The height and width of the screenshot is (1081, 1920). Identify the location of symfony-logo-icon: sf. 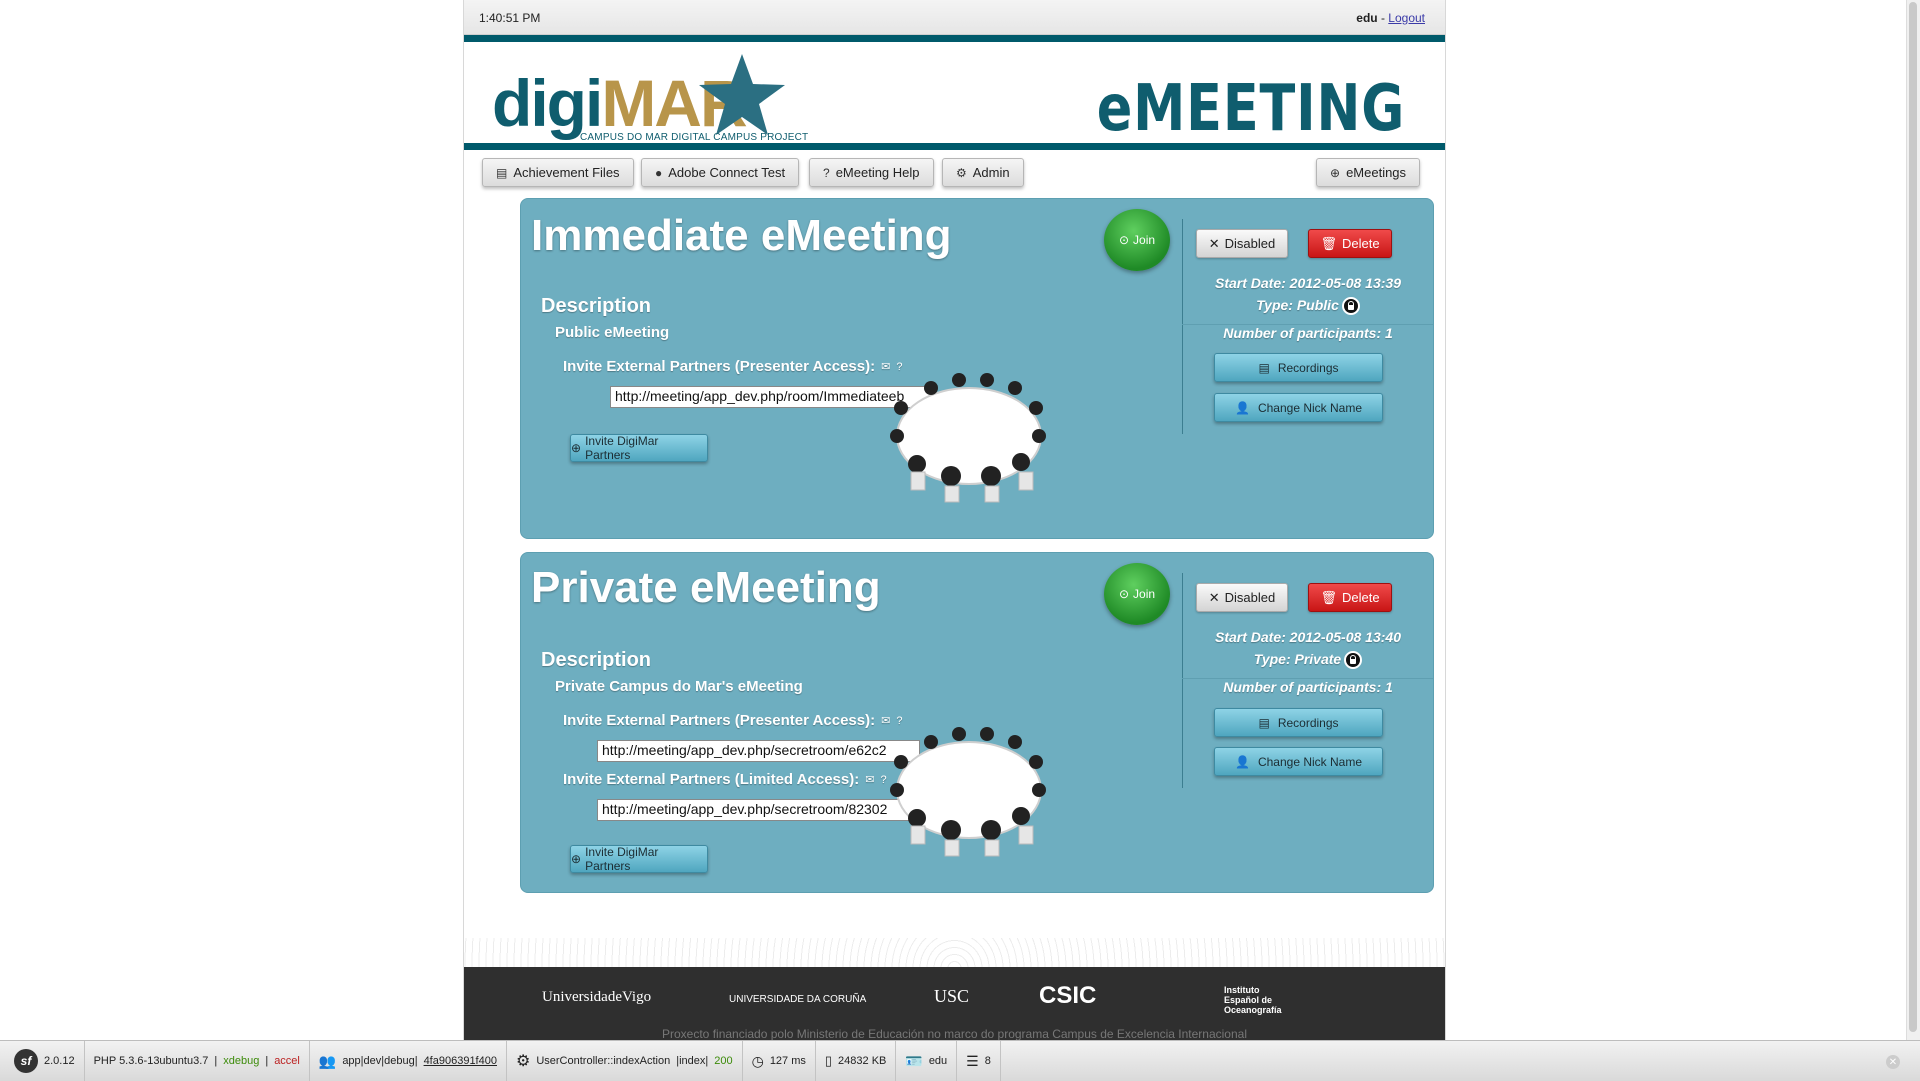
(26, 1061).